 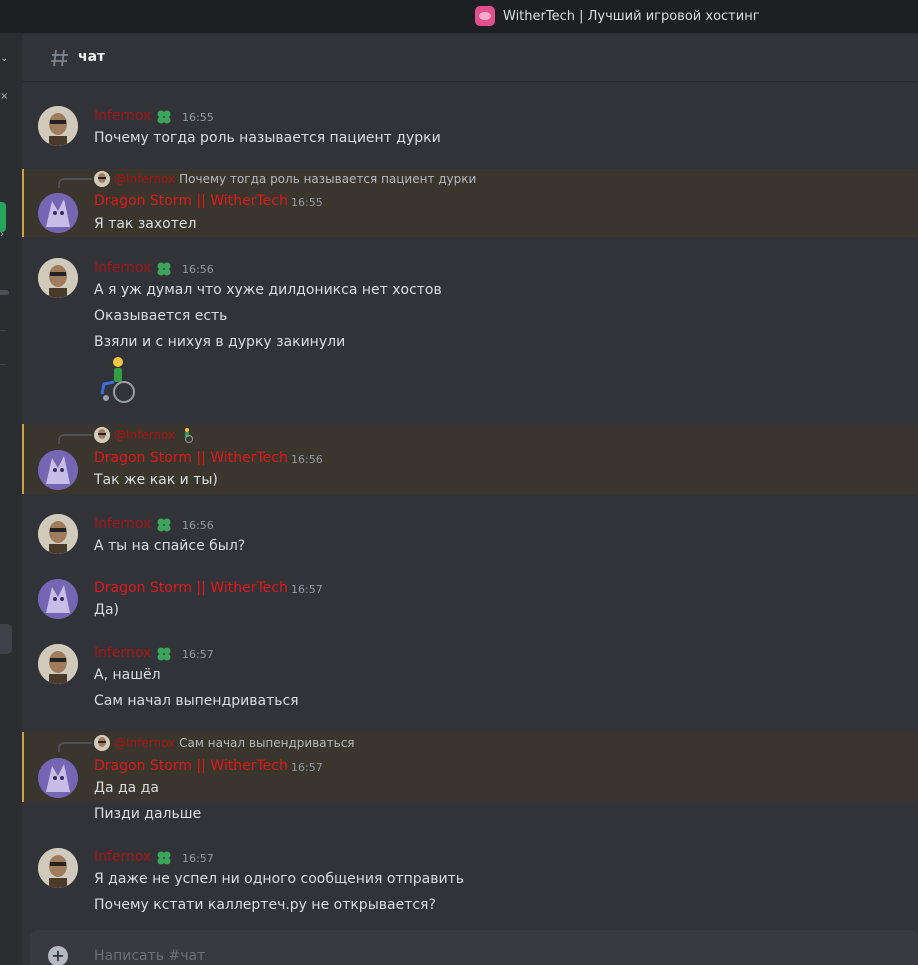 What do you see at coordinates (470, 603) in the screenshot?
I see `message: Dragon Storm || WitherTech 16:57 Да)` at bounding box center [470, 603].